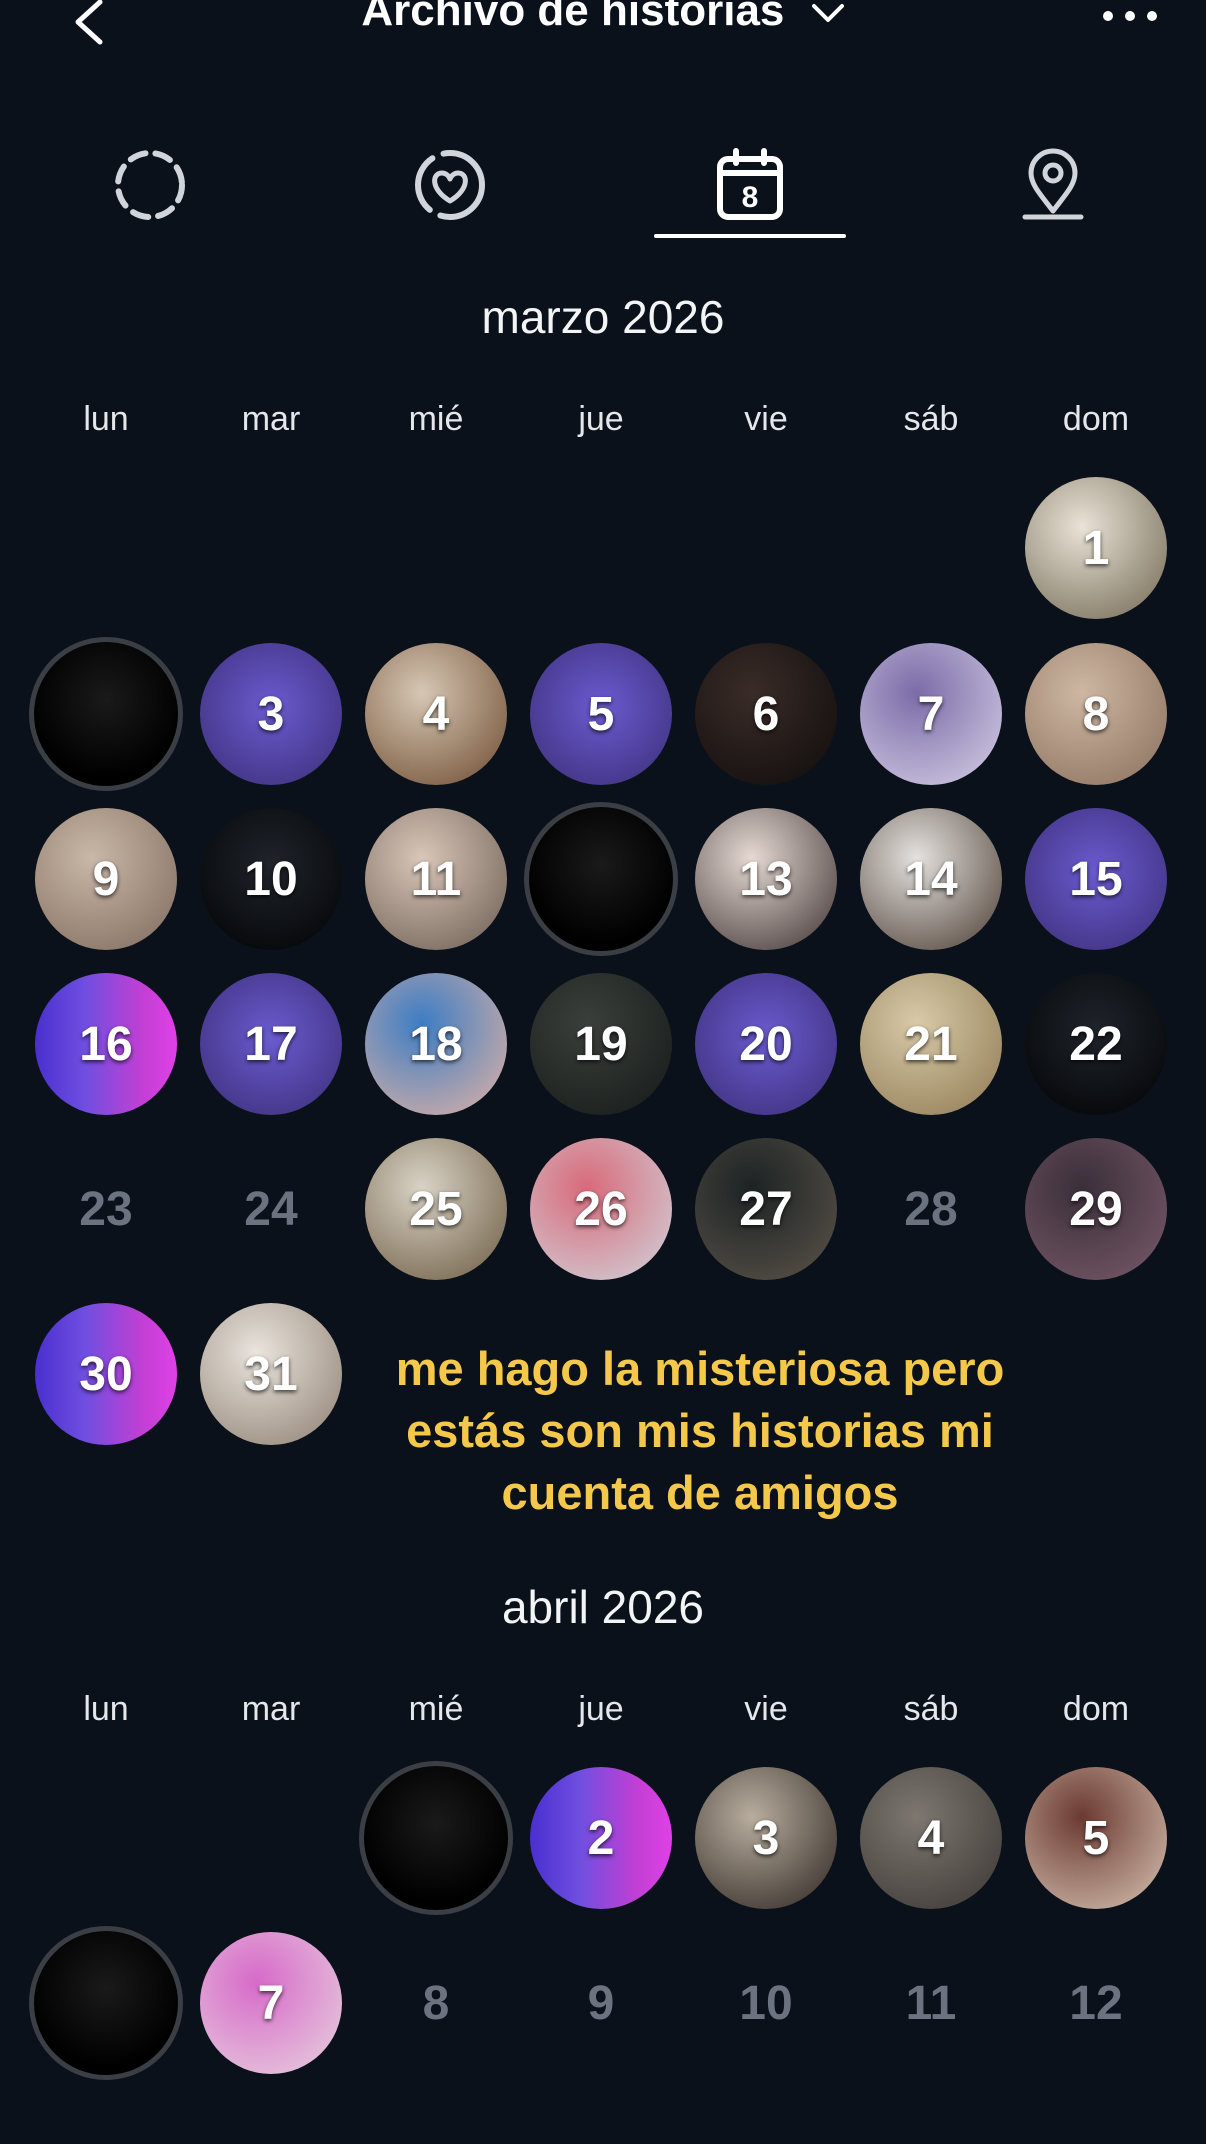  I want to click on day-number: 20, so click(766, 1044).